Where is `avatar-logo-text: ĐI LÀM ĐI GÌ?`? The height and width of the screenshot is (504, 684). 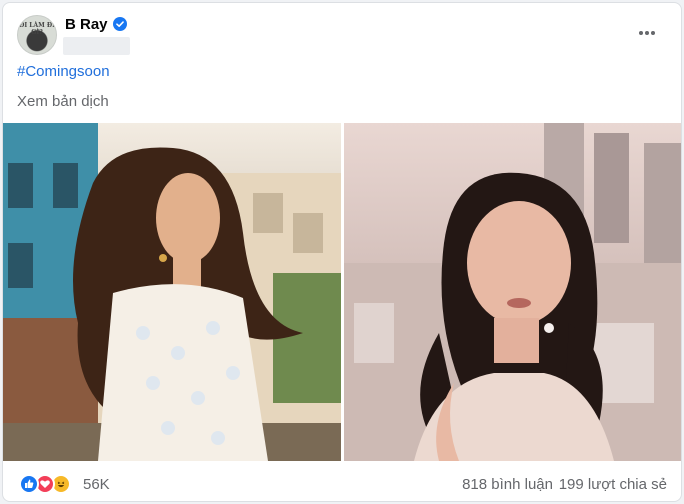 avatar-logo-text: ĐI LÀM ĐI GÌ? is located at coordinates (37, 29).